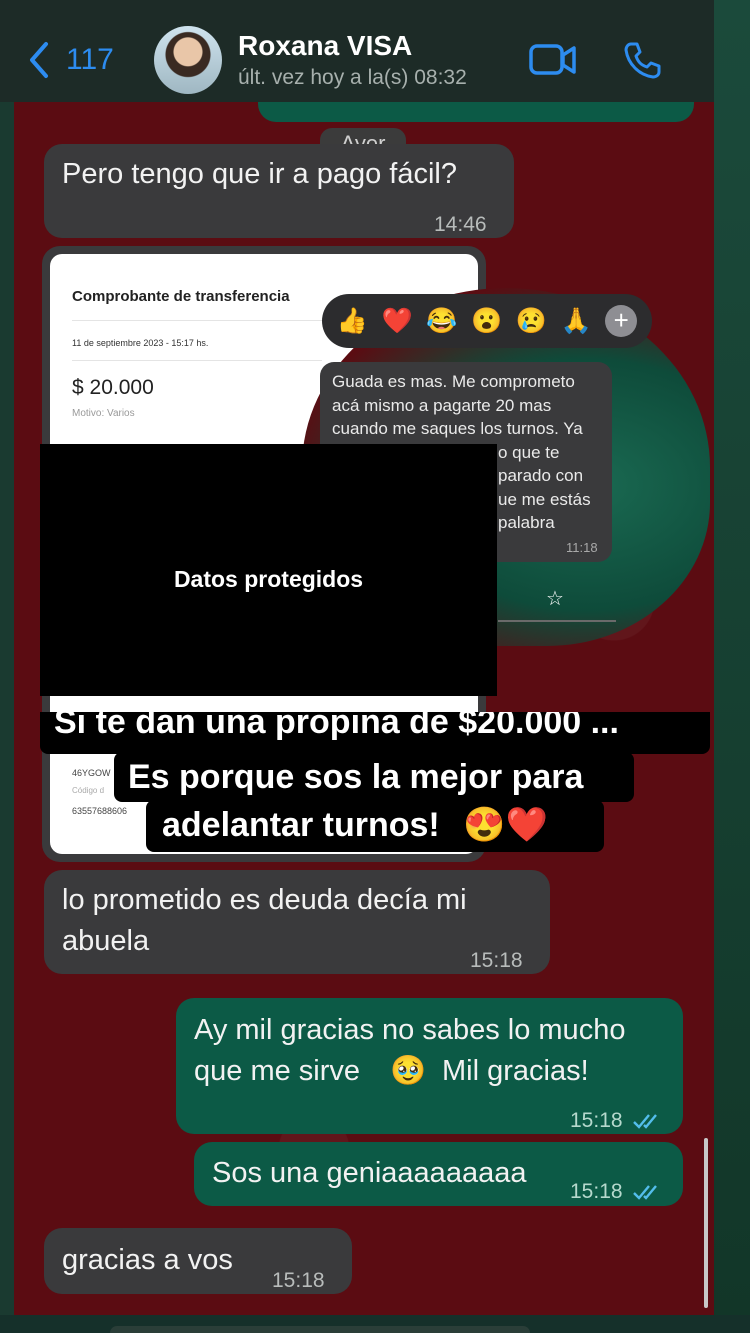 The width and height of the screenshot is (750, 1333). Describe the element at coordinates (103, 413) in the screenshot. I see `receipt-reason: Motivo: Varios` at that location.